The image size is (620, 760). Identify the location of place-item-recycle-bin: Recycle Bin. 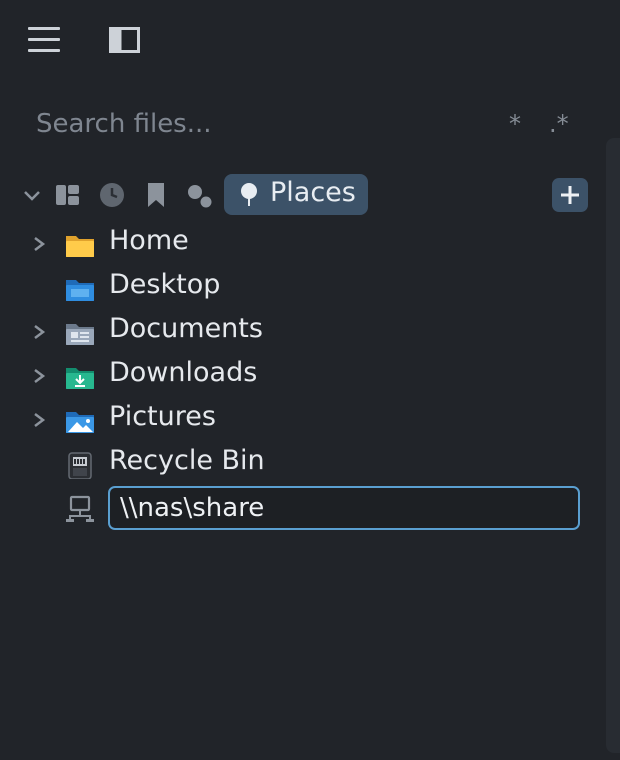
(300, 465).